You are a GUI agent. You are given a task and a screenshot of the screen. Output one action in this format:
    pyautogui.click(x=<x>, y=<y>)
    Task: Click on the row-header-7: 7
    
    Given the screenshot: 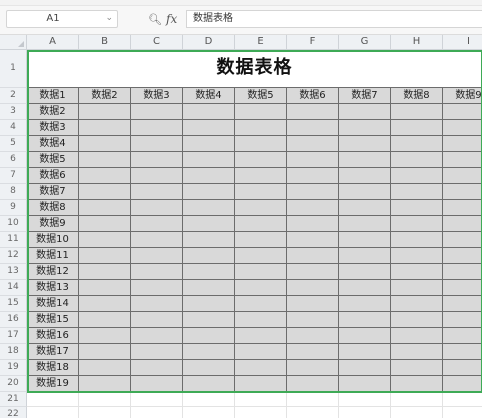 What is the action you would take?
    pyautogui.click(x=13, y=176)
    